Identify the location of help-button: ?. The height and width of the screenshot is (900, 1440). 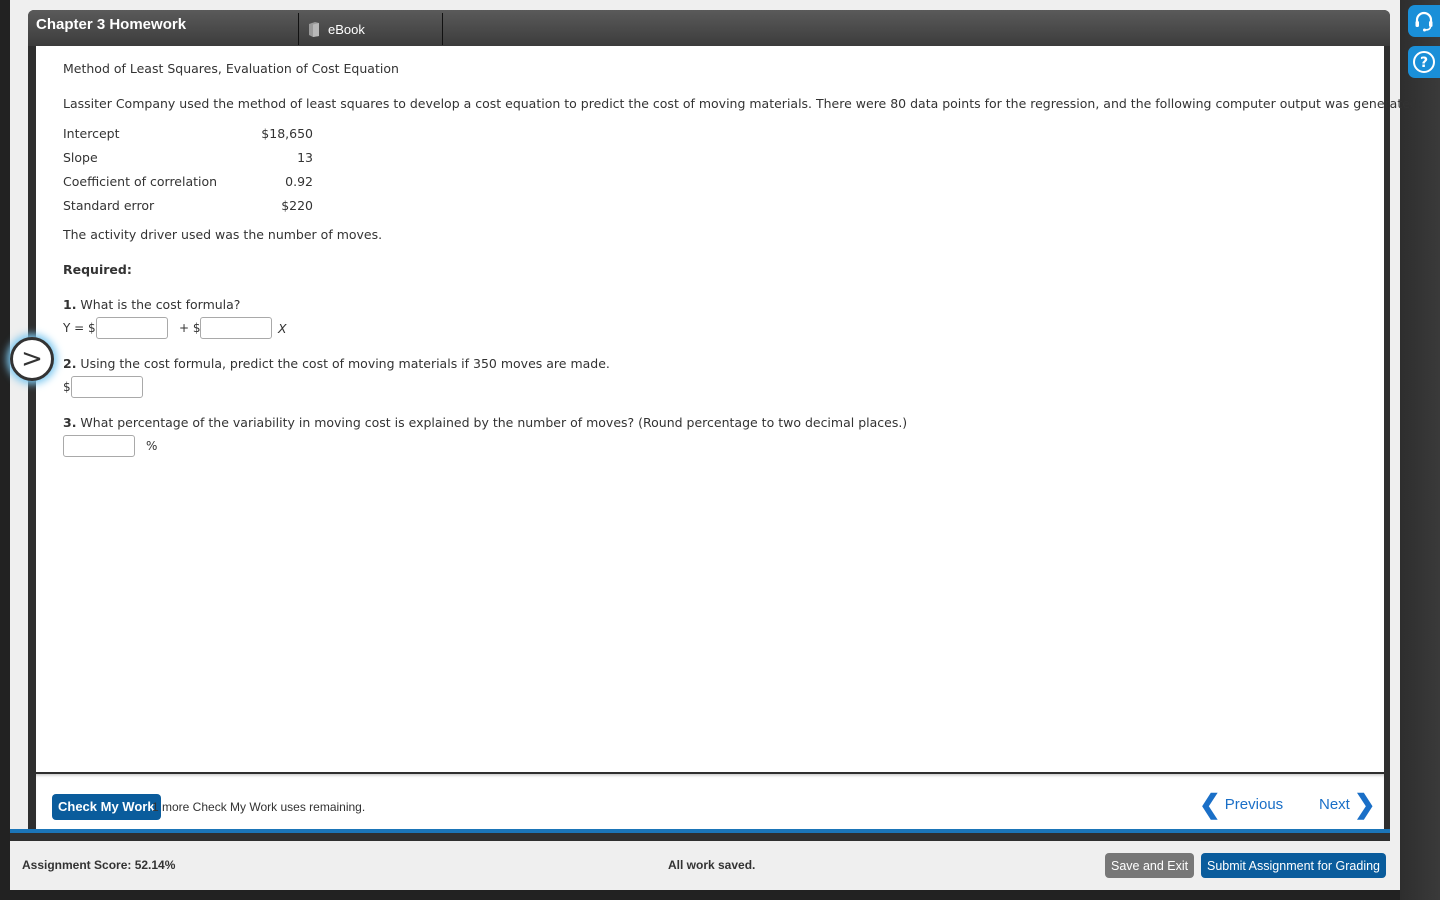
(1424, 62).